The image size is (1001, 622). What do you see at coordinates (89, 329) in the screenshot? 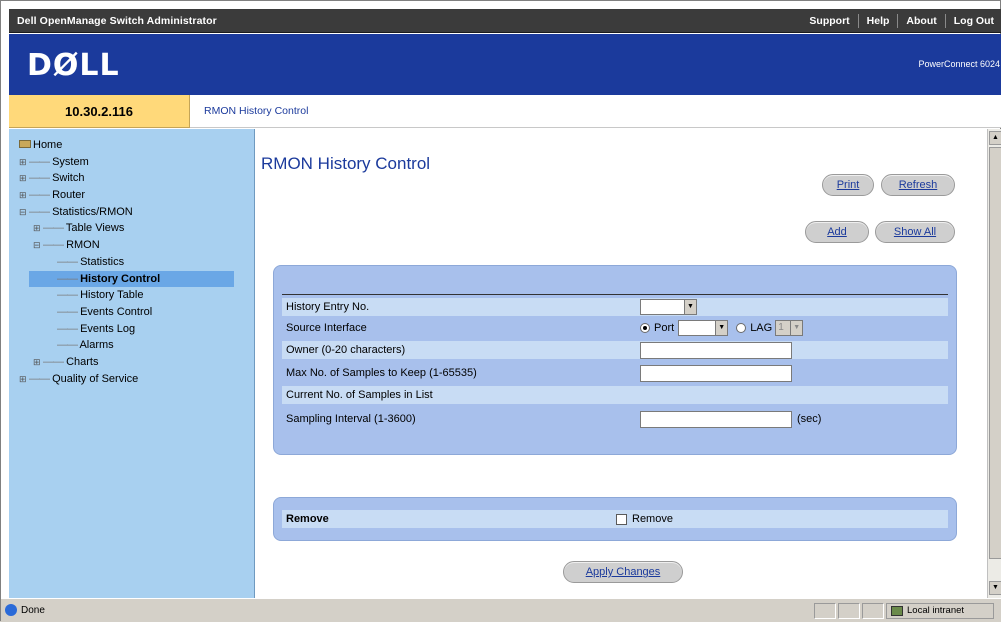
I see `tree-item-events-log: —— Events Log` at bounding box center [89, 329].